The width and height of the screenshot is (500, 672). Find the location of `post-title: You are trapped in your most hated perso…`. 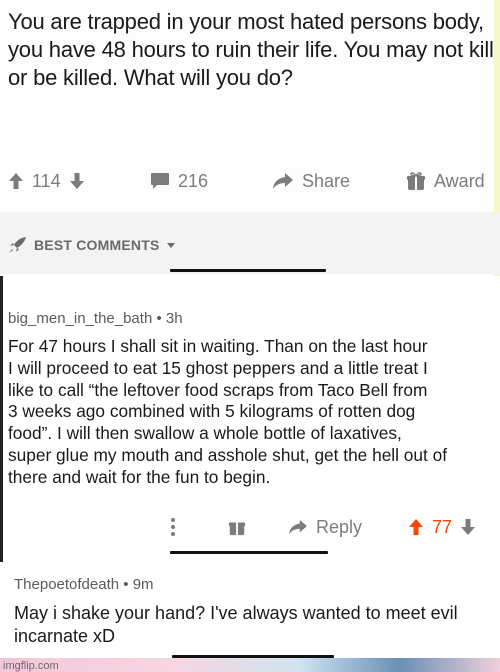

post-title: You are trapped in your most hated perso… is located at coordinates (253, 50).